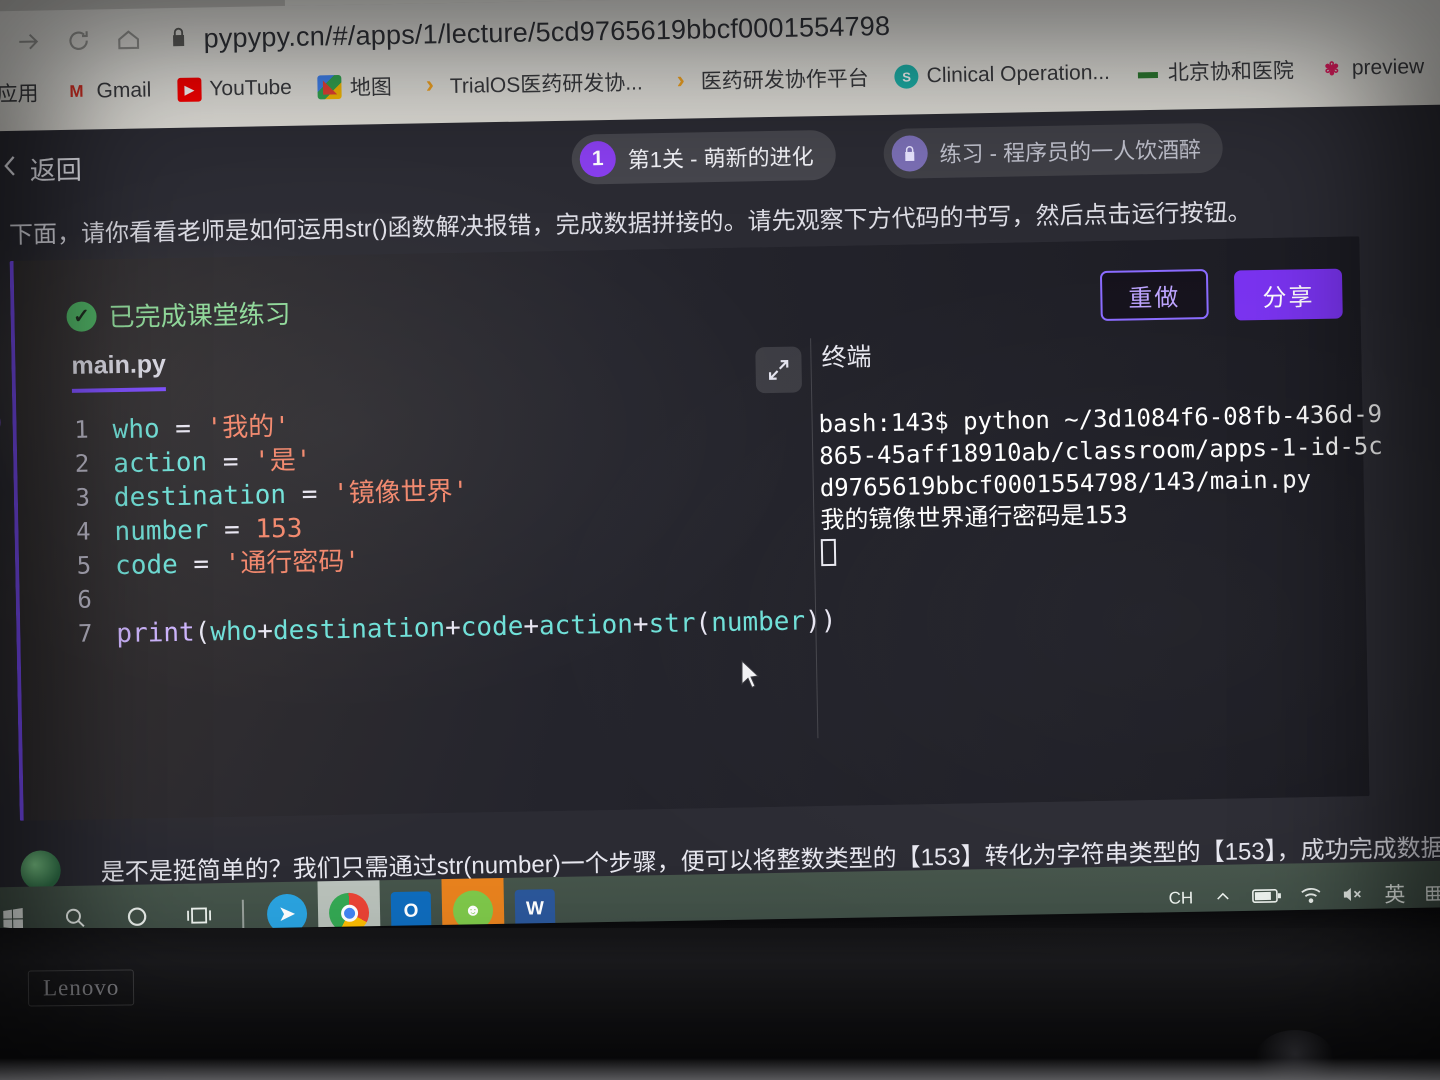 This screenshot has height=1080, width=1440. What do you see at coordinates (1332, 68) in the screenshot?
I see `photos-icon: ✾` at bounding box center [1332, 68].